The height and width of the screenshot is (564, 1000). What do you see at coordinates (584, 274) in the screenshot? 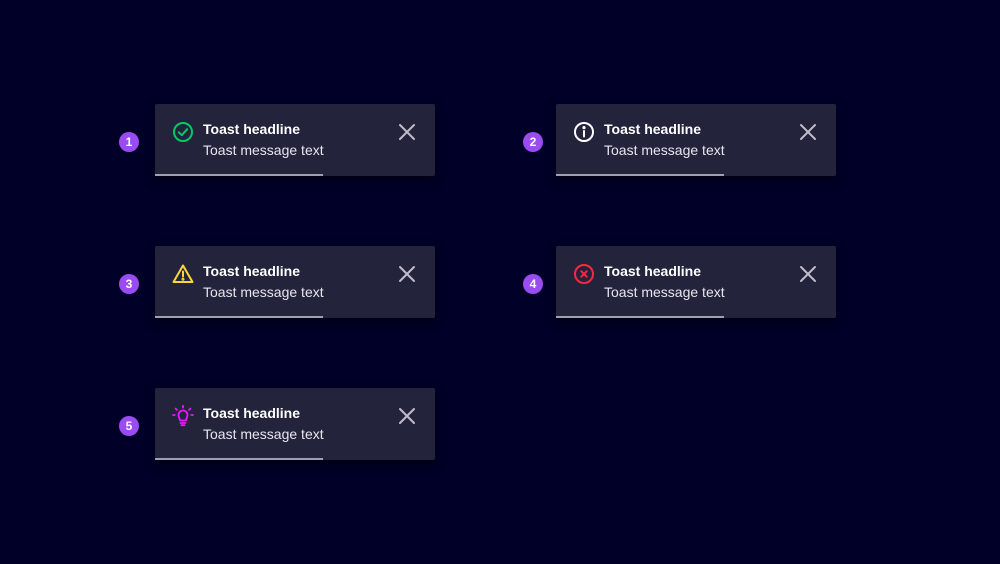
I see `error-icon` at bounding box center [584, 274].